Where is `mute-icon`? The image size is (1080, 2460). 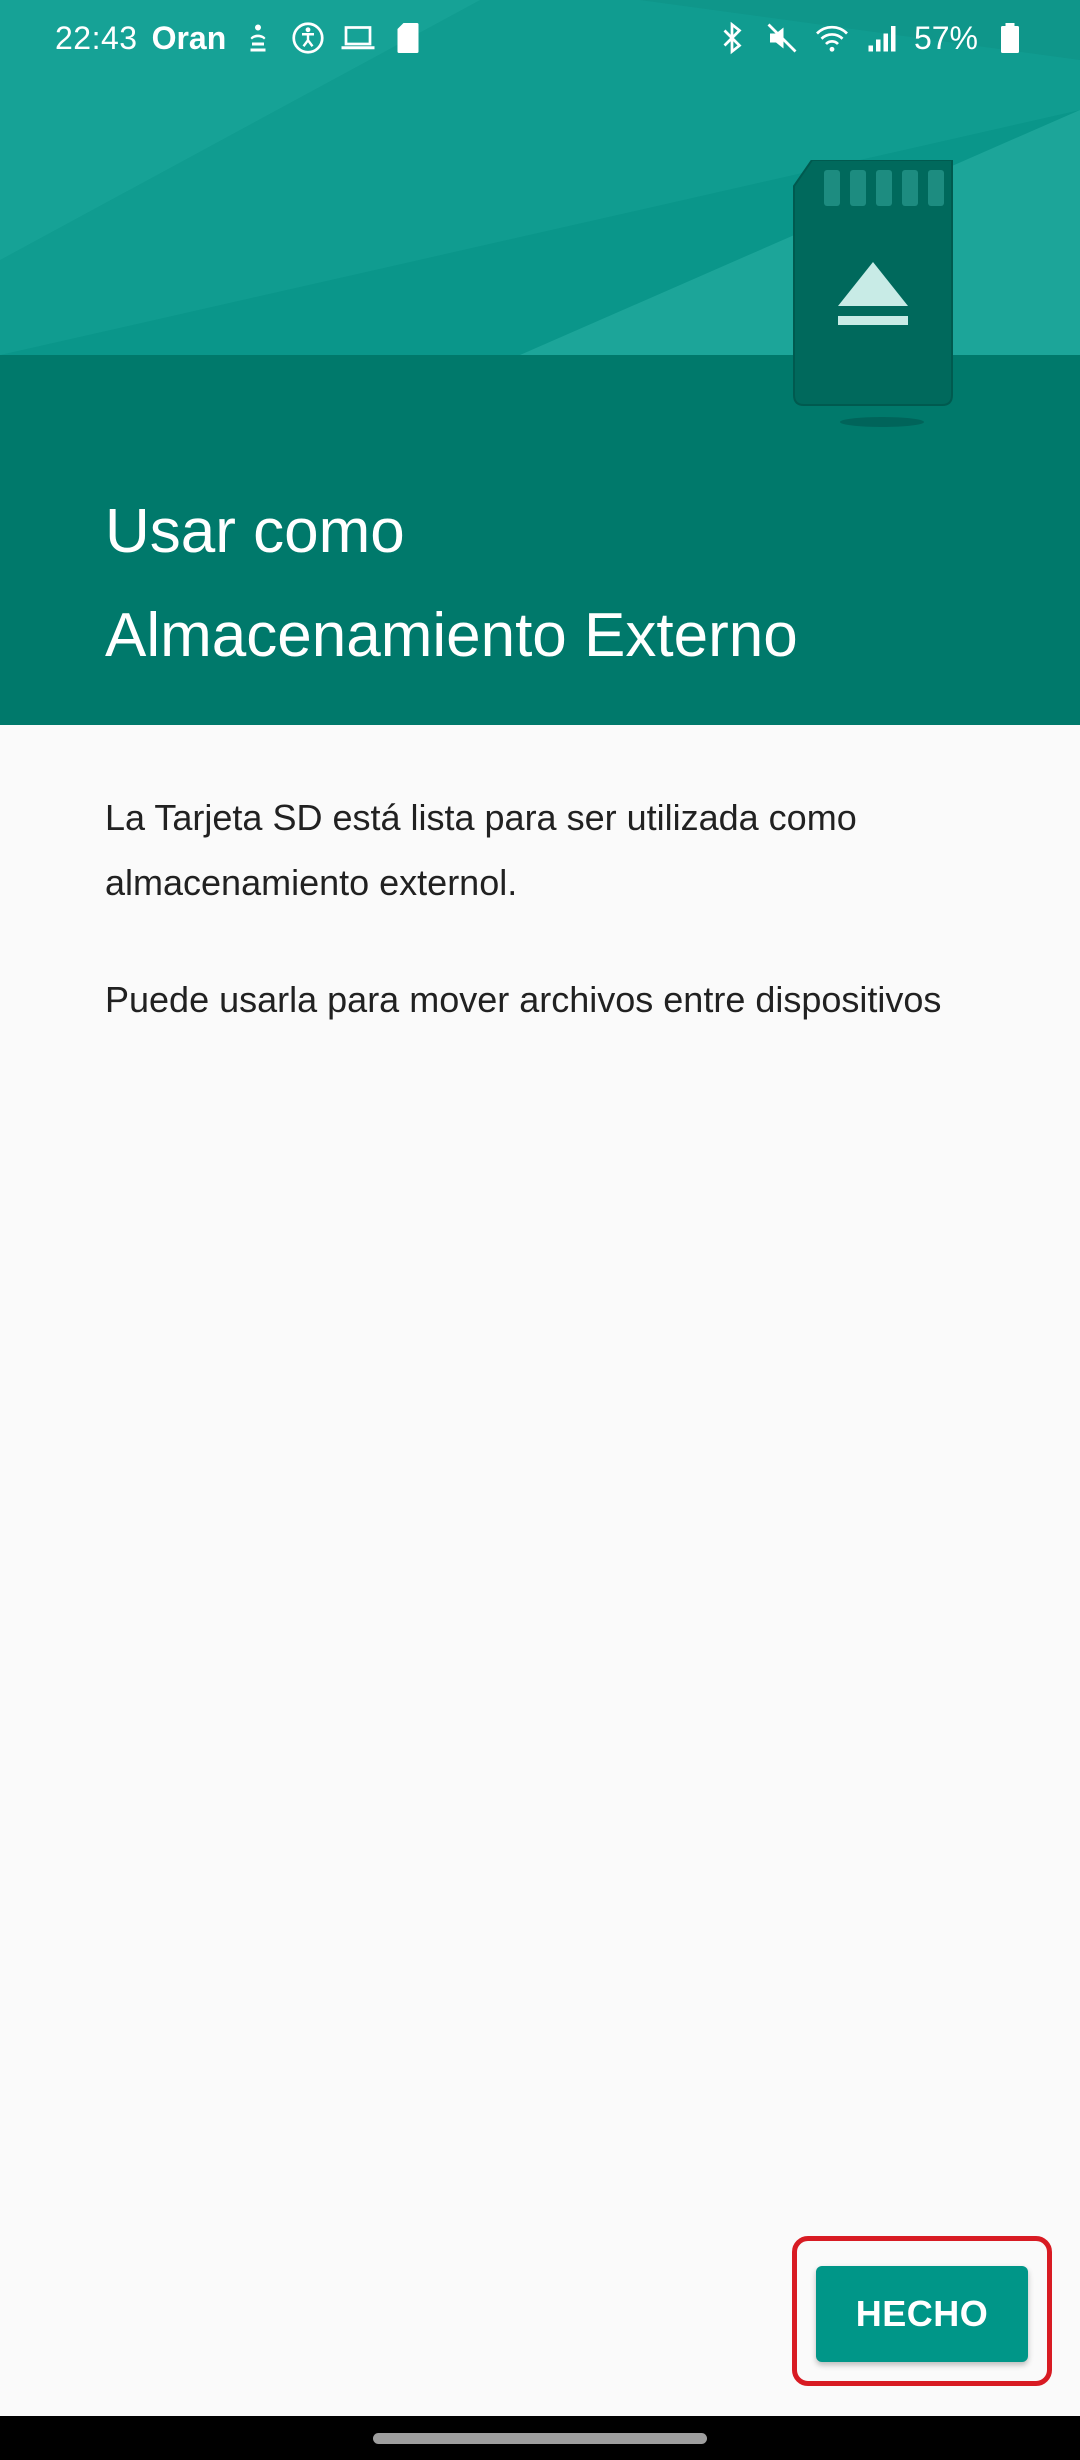 mute-icon is located at coordinates (782, 38).